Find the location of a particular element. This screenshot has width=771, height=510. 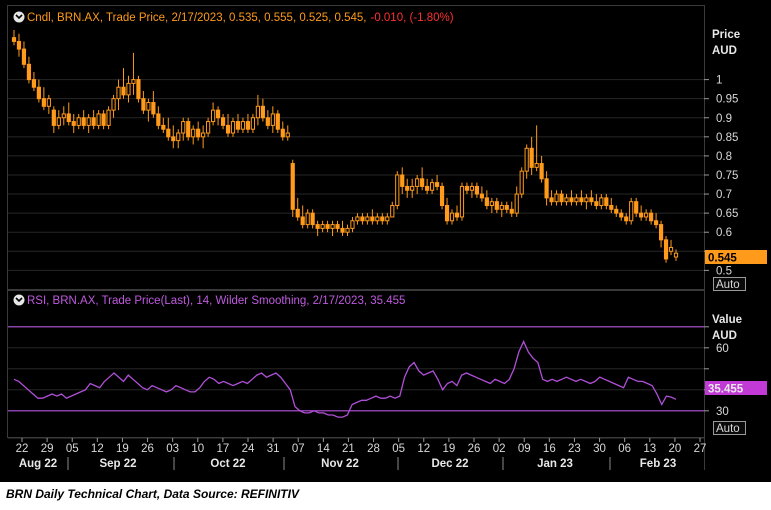

month-label: Feb 23 is located at coordinates (658, 464).